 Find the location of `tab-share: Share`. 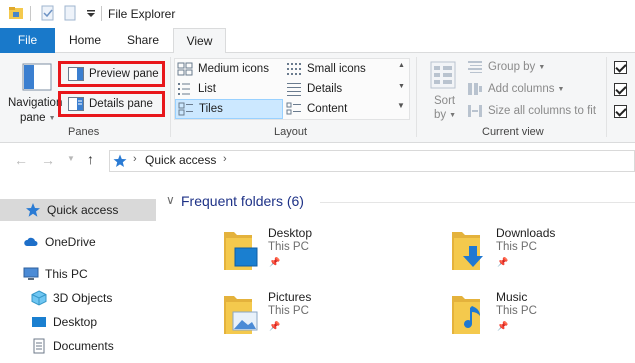

tab-share: Share is located at coordinates (143, 40).